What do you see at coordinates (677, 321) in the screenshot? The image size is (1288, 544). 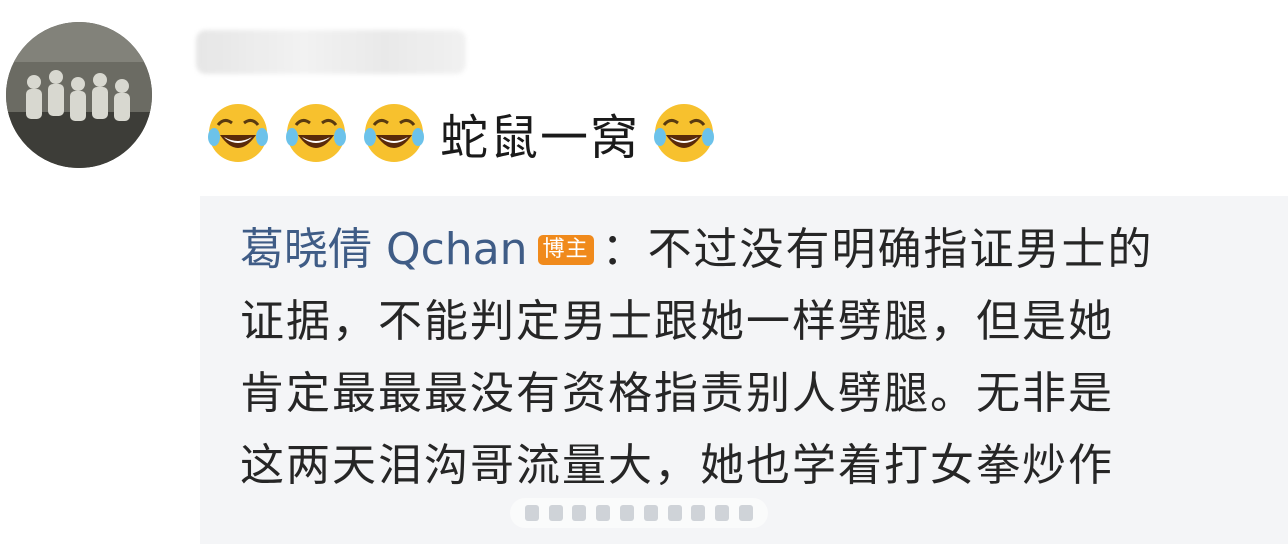 I see `reply-text-line: 证据，不能判定男士跟她一样劈腿，但是她` at bounding box center [677, 321].